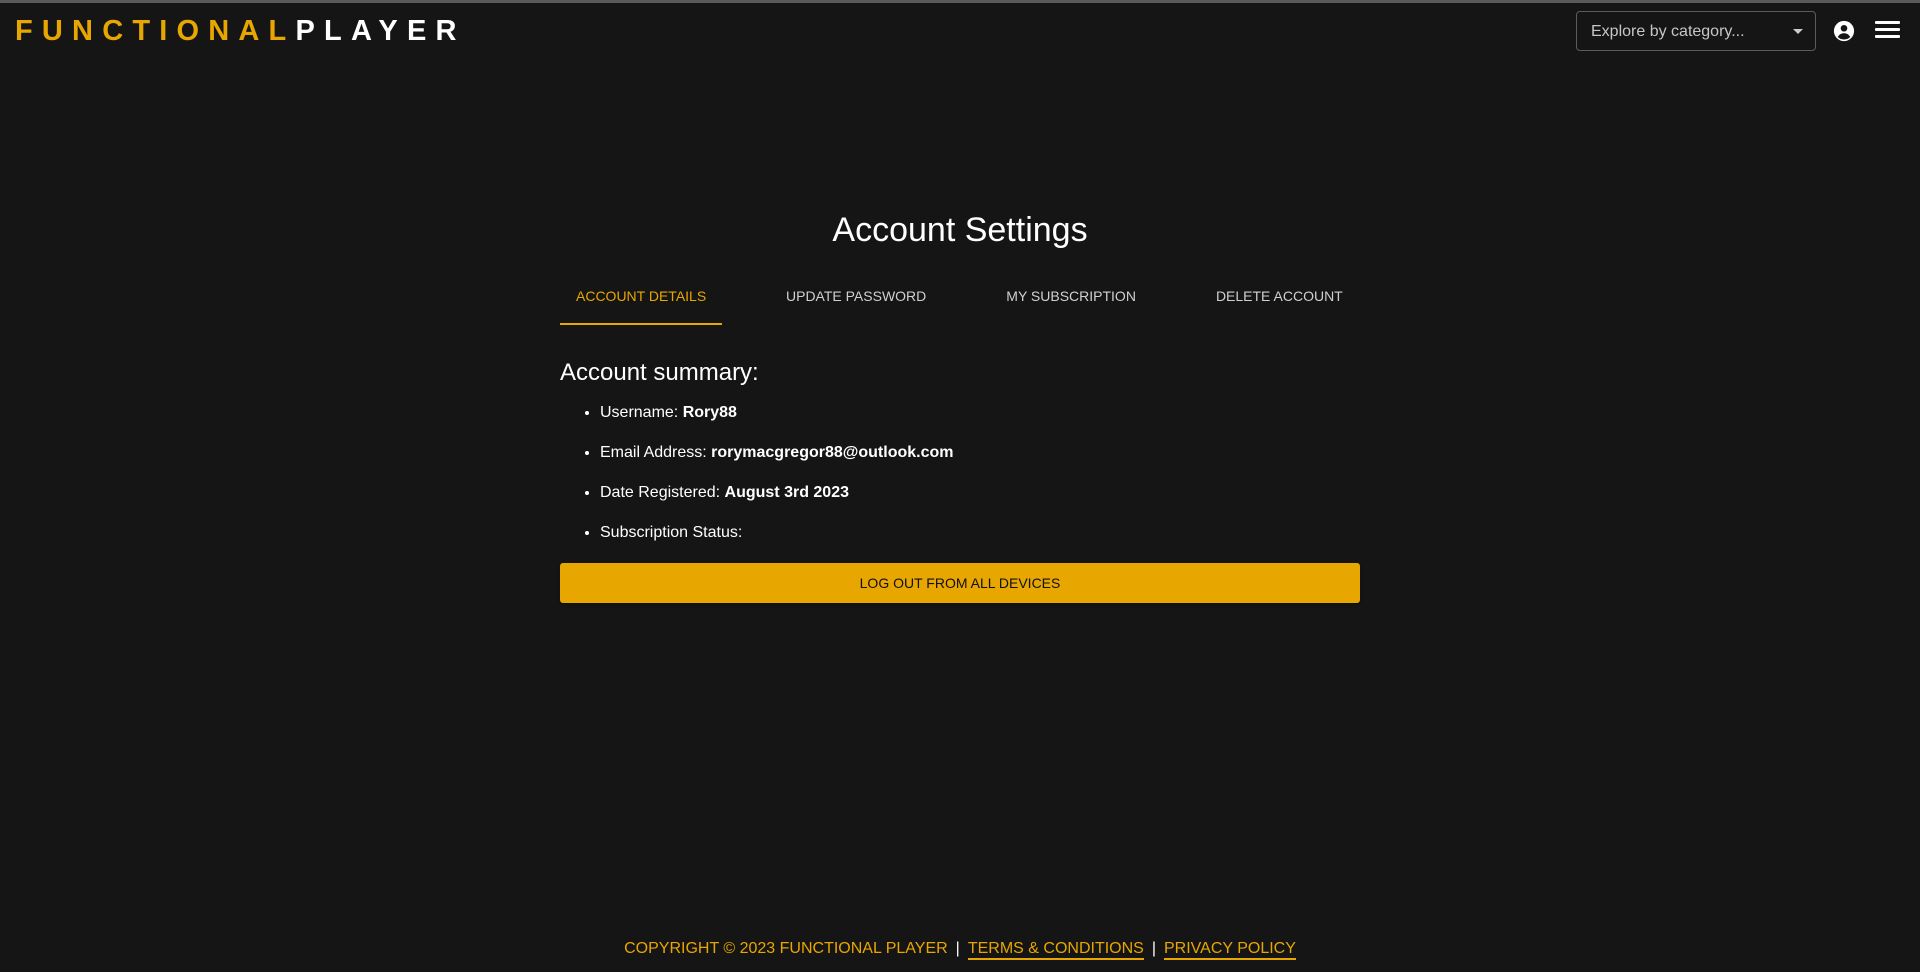 Image resolution: width=1920 pixels, height=972 pixels. Describe the element at coordinates (786, 492) in the screenshot. I see `summary-date-value: August 3rd 2023` at that location.